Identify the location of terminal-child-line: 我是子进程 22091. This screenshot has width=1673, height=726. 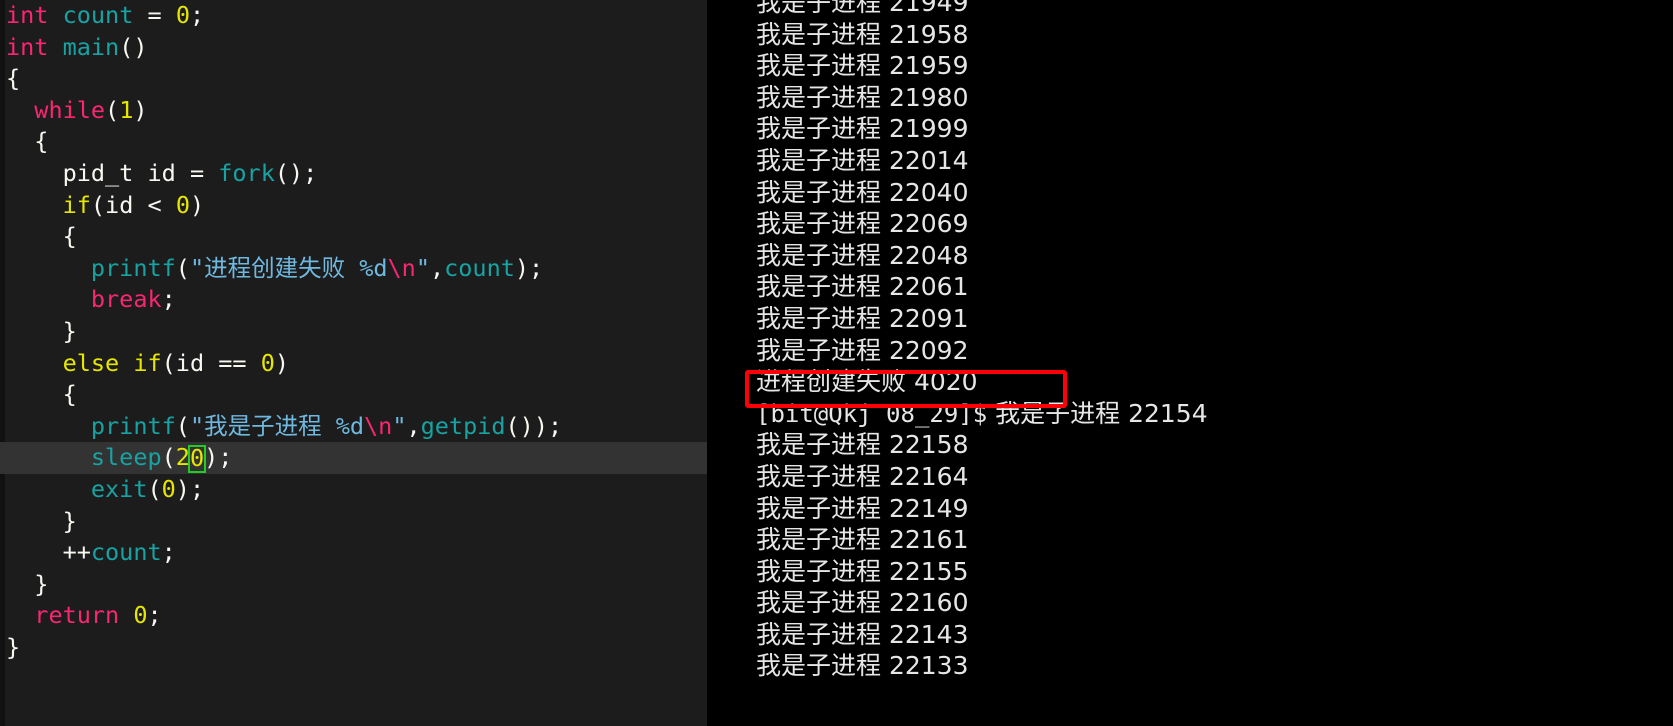
(862, 318).